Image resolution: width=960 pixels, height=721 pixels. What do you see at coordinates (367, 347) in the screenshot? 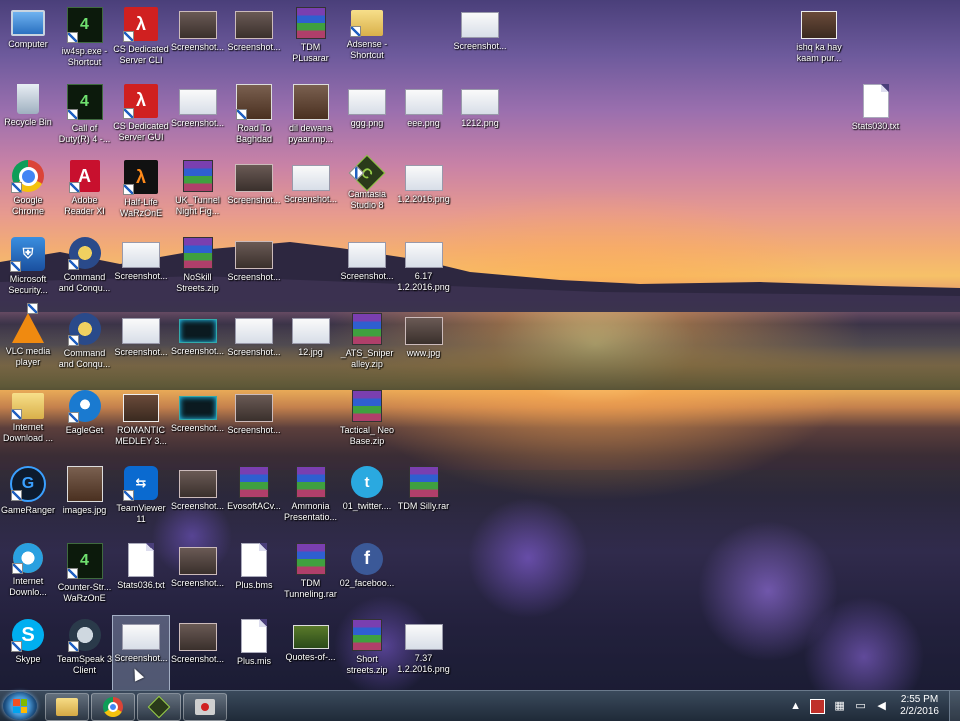
I see `desktop-icon: _ATS_Sniper alley.zip` at bounding box center [367, 347].